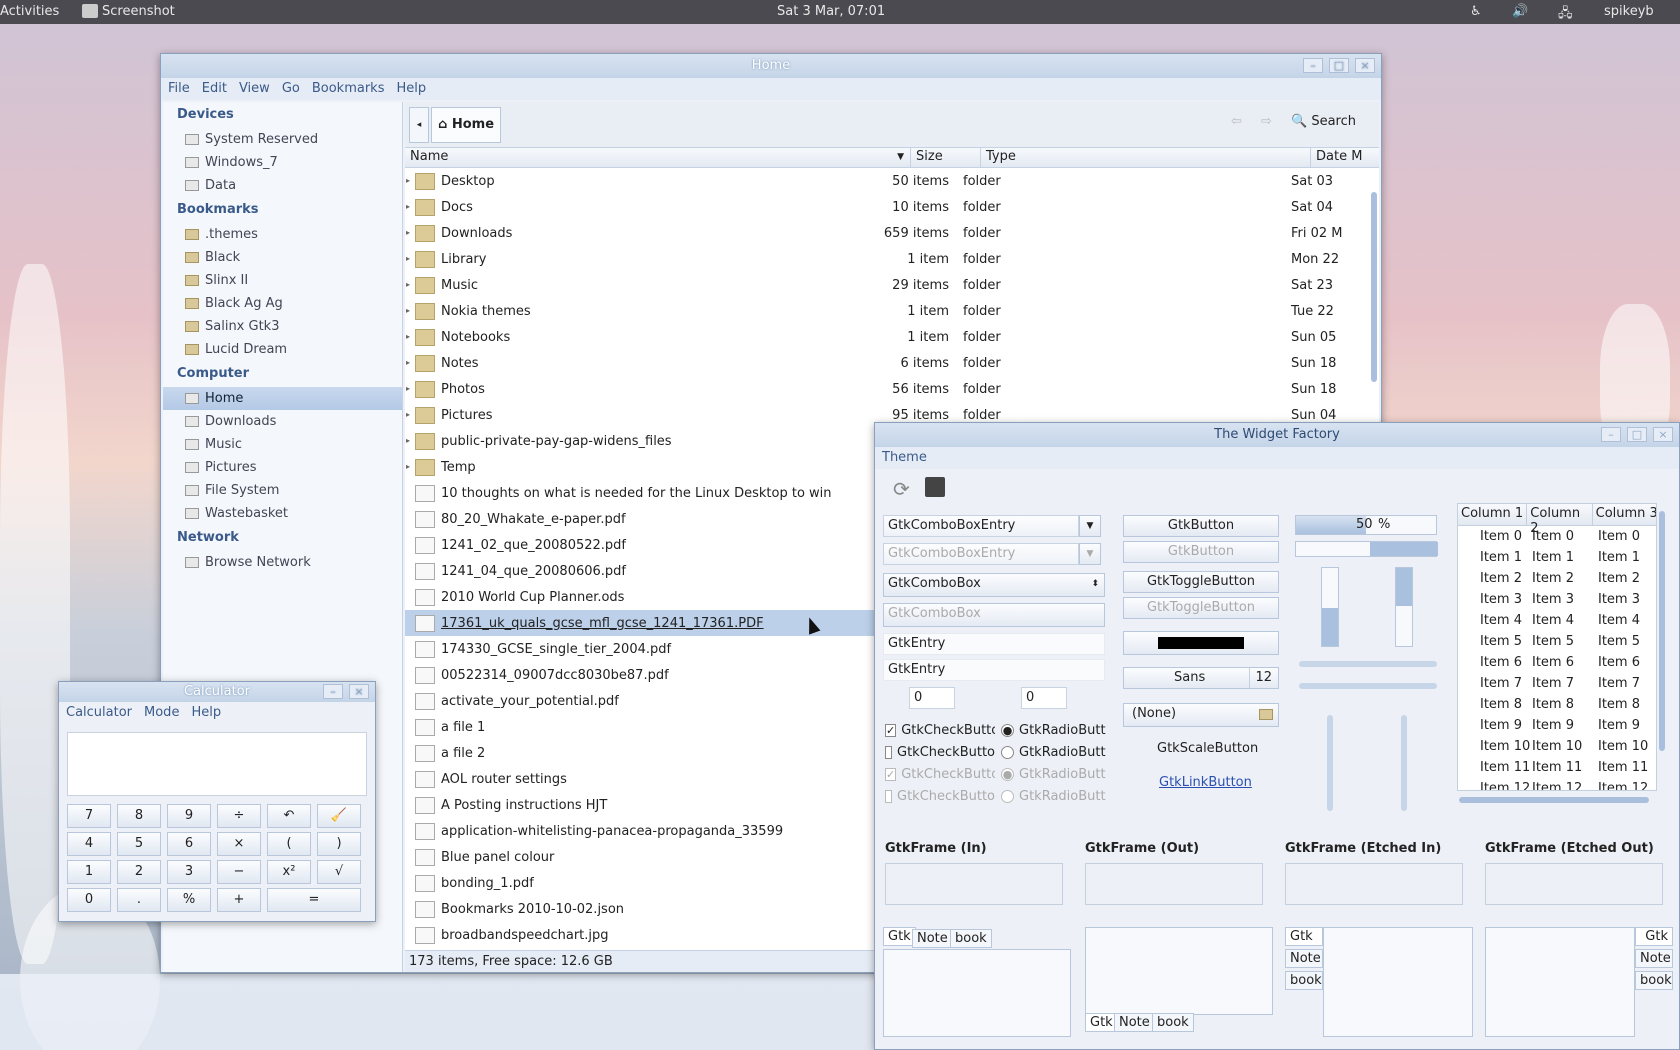 The image size is (1680, 1050). Describe the element at coordinates (282, 444) in the screenshot. I see `sidebar-item-cmp-2: Music` at that location.